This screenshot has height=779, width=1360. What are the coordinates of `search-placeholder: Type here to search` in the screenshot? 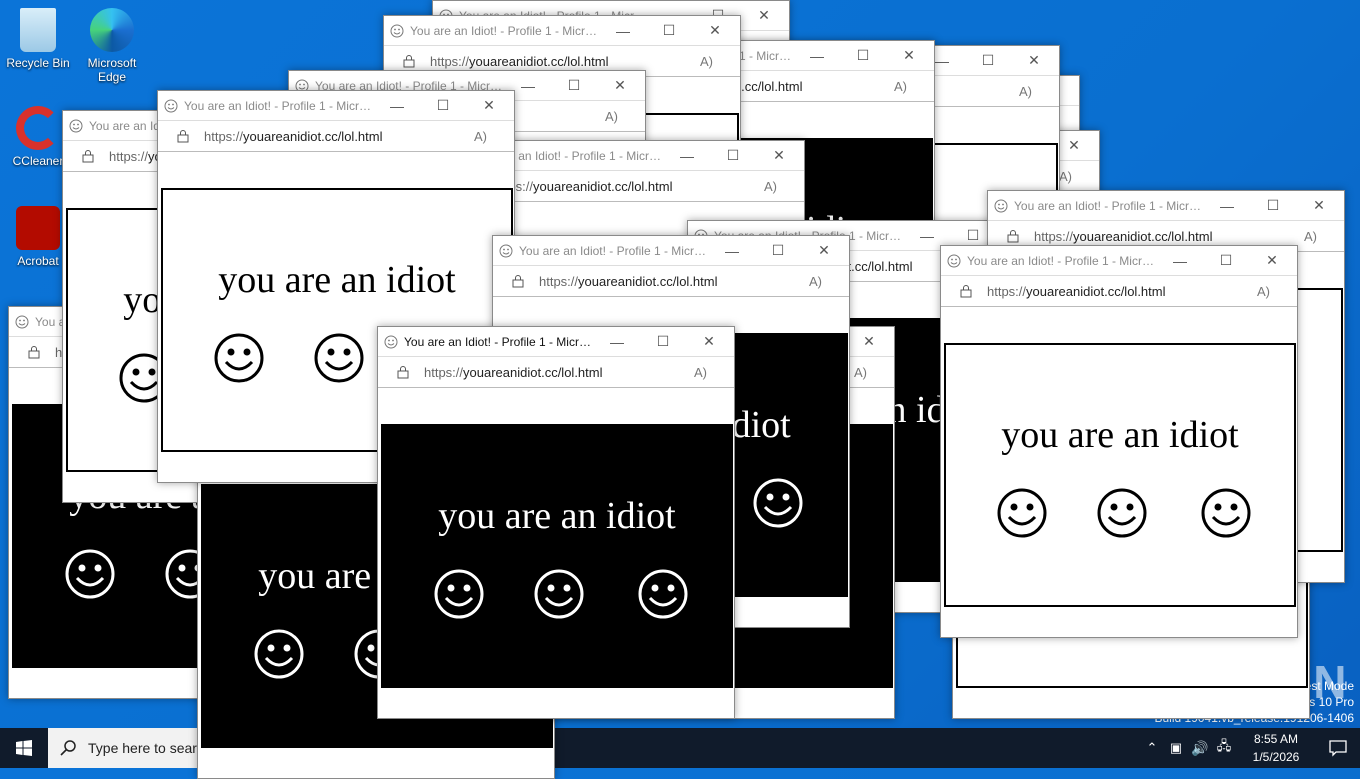 It's located at (150, 748).